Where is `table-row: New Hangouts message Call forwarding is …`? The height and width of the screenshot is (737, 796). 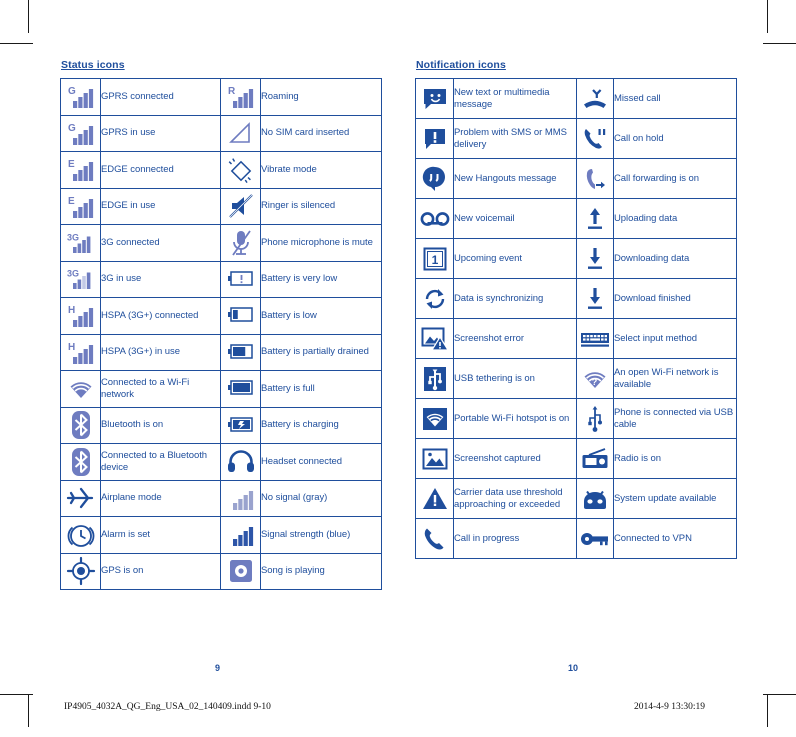
table-row: New Hangouts message Call forwarding is … is located at coordinates (576, 178).